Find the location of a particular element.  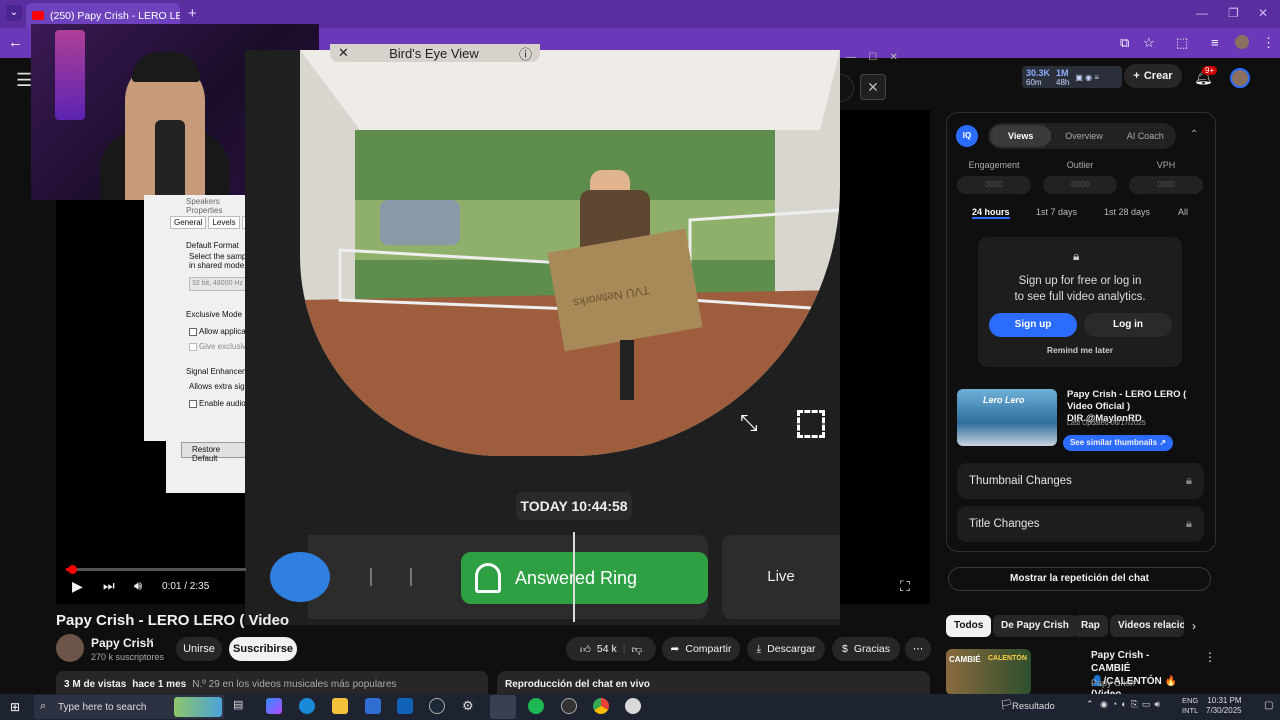

like-icon: 👍︎ is located at coordinates (585, 649).